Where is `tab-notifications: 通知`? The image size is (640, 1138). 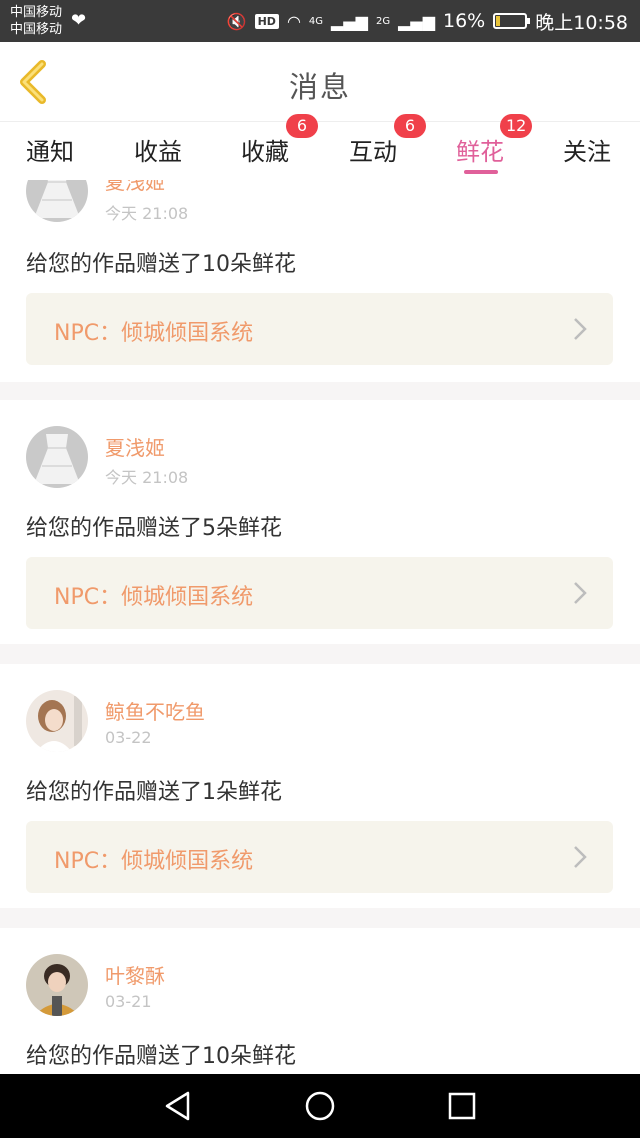 tab-notifications: 通知 is located at coordinates (50, 149).